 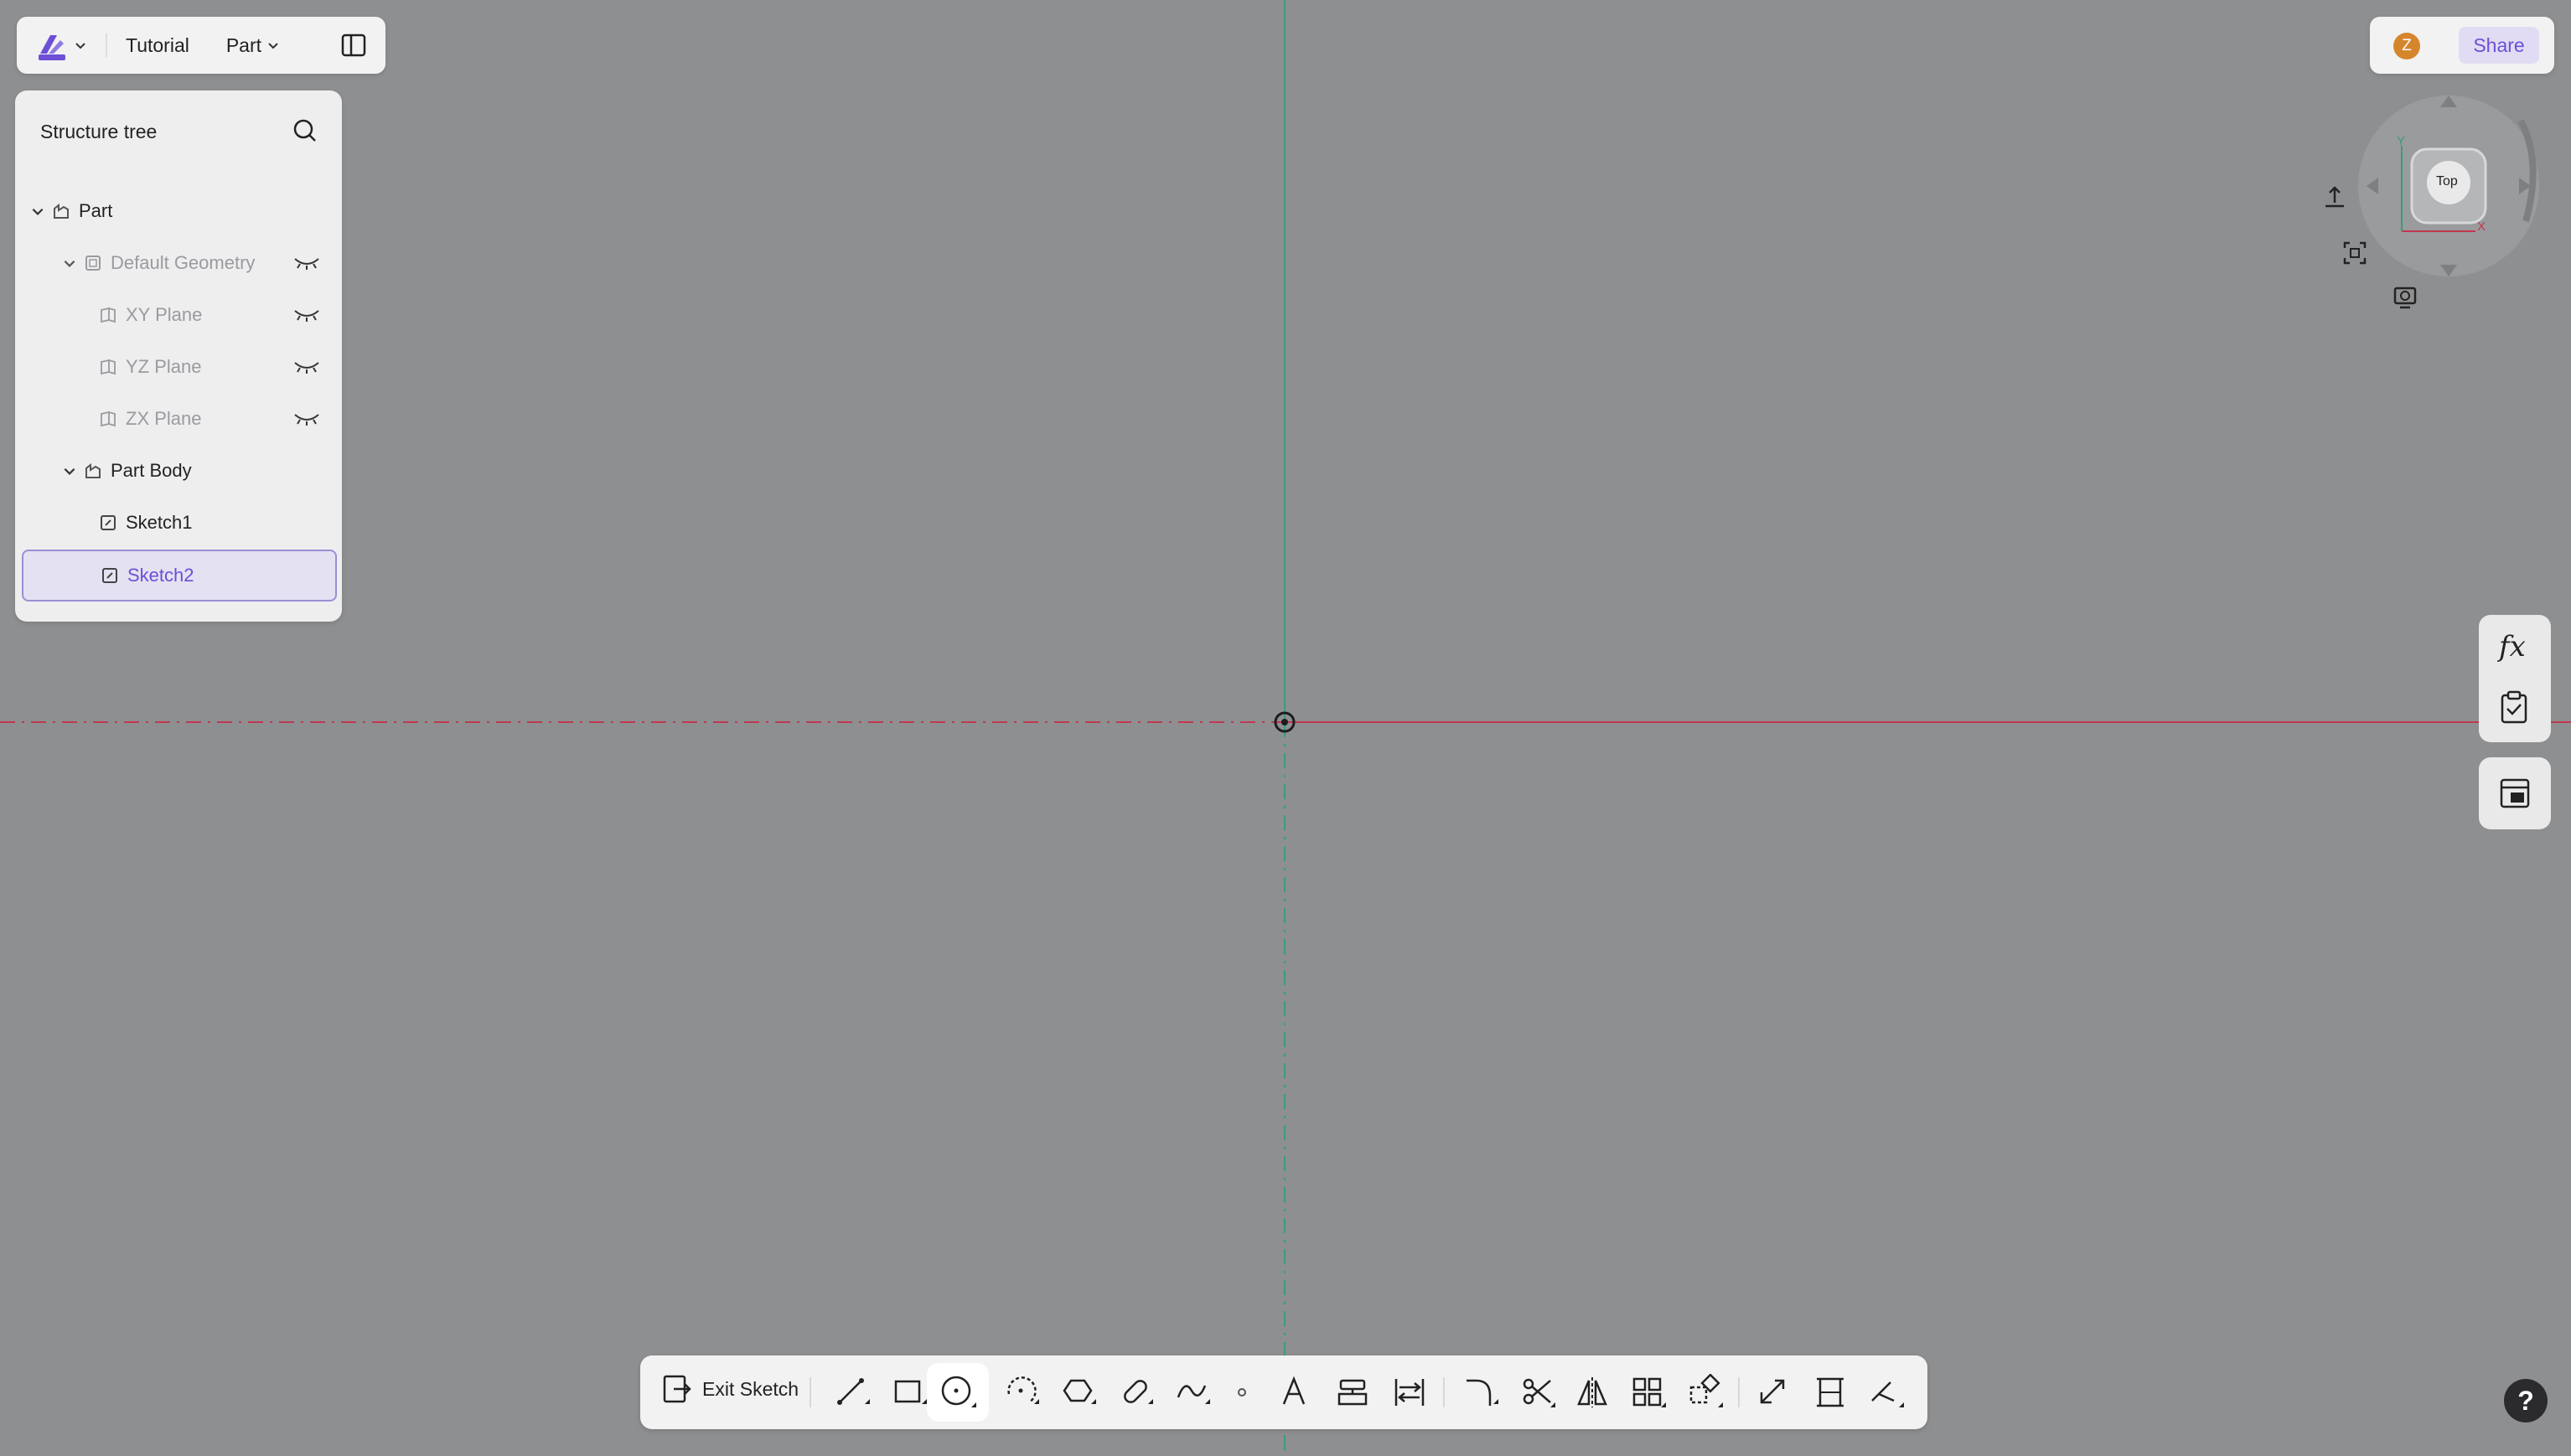 What do you see at coordinates (201, 45) in the screenshot?
I see `top-bar: Tutorial Part` at bounding box center [201, 45].